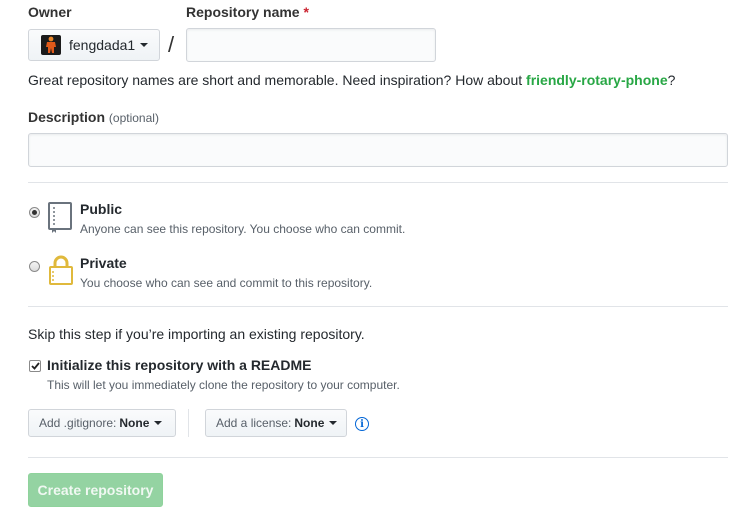 Image resolution: width=753 pixels, height=518 pixels. I want to click on repo-name-input, so click(311, 45).